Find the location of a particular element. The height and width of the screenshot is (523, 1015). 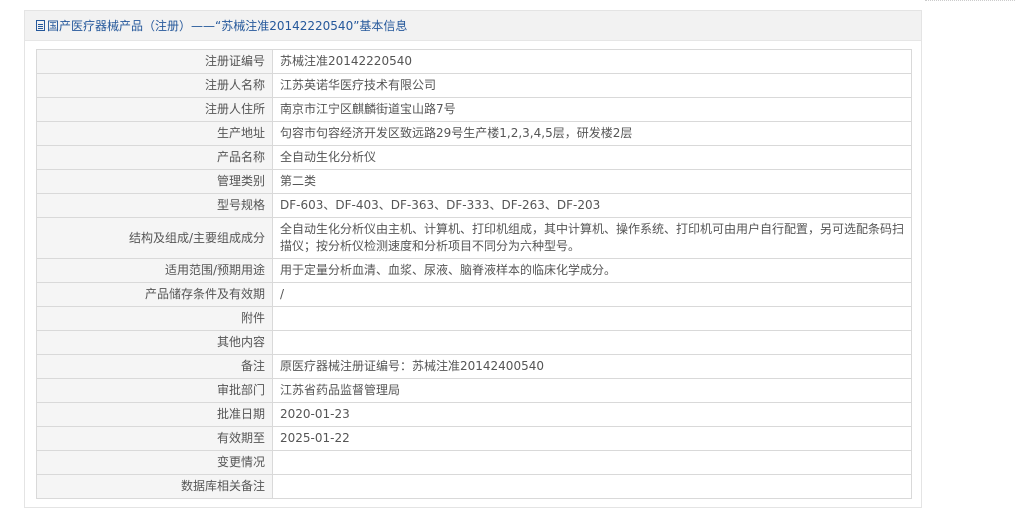

row-label: 变更情况 is located at coordinates (154, 462).